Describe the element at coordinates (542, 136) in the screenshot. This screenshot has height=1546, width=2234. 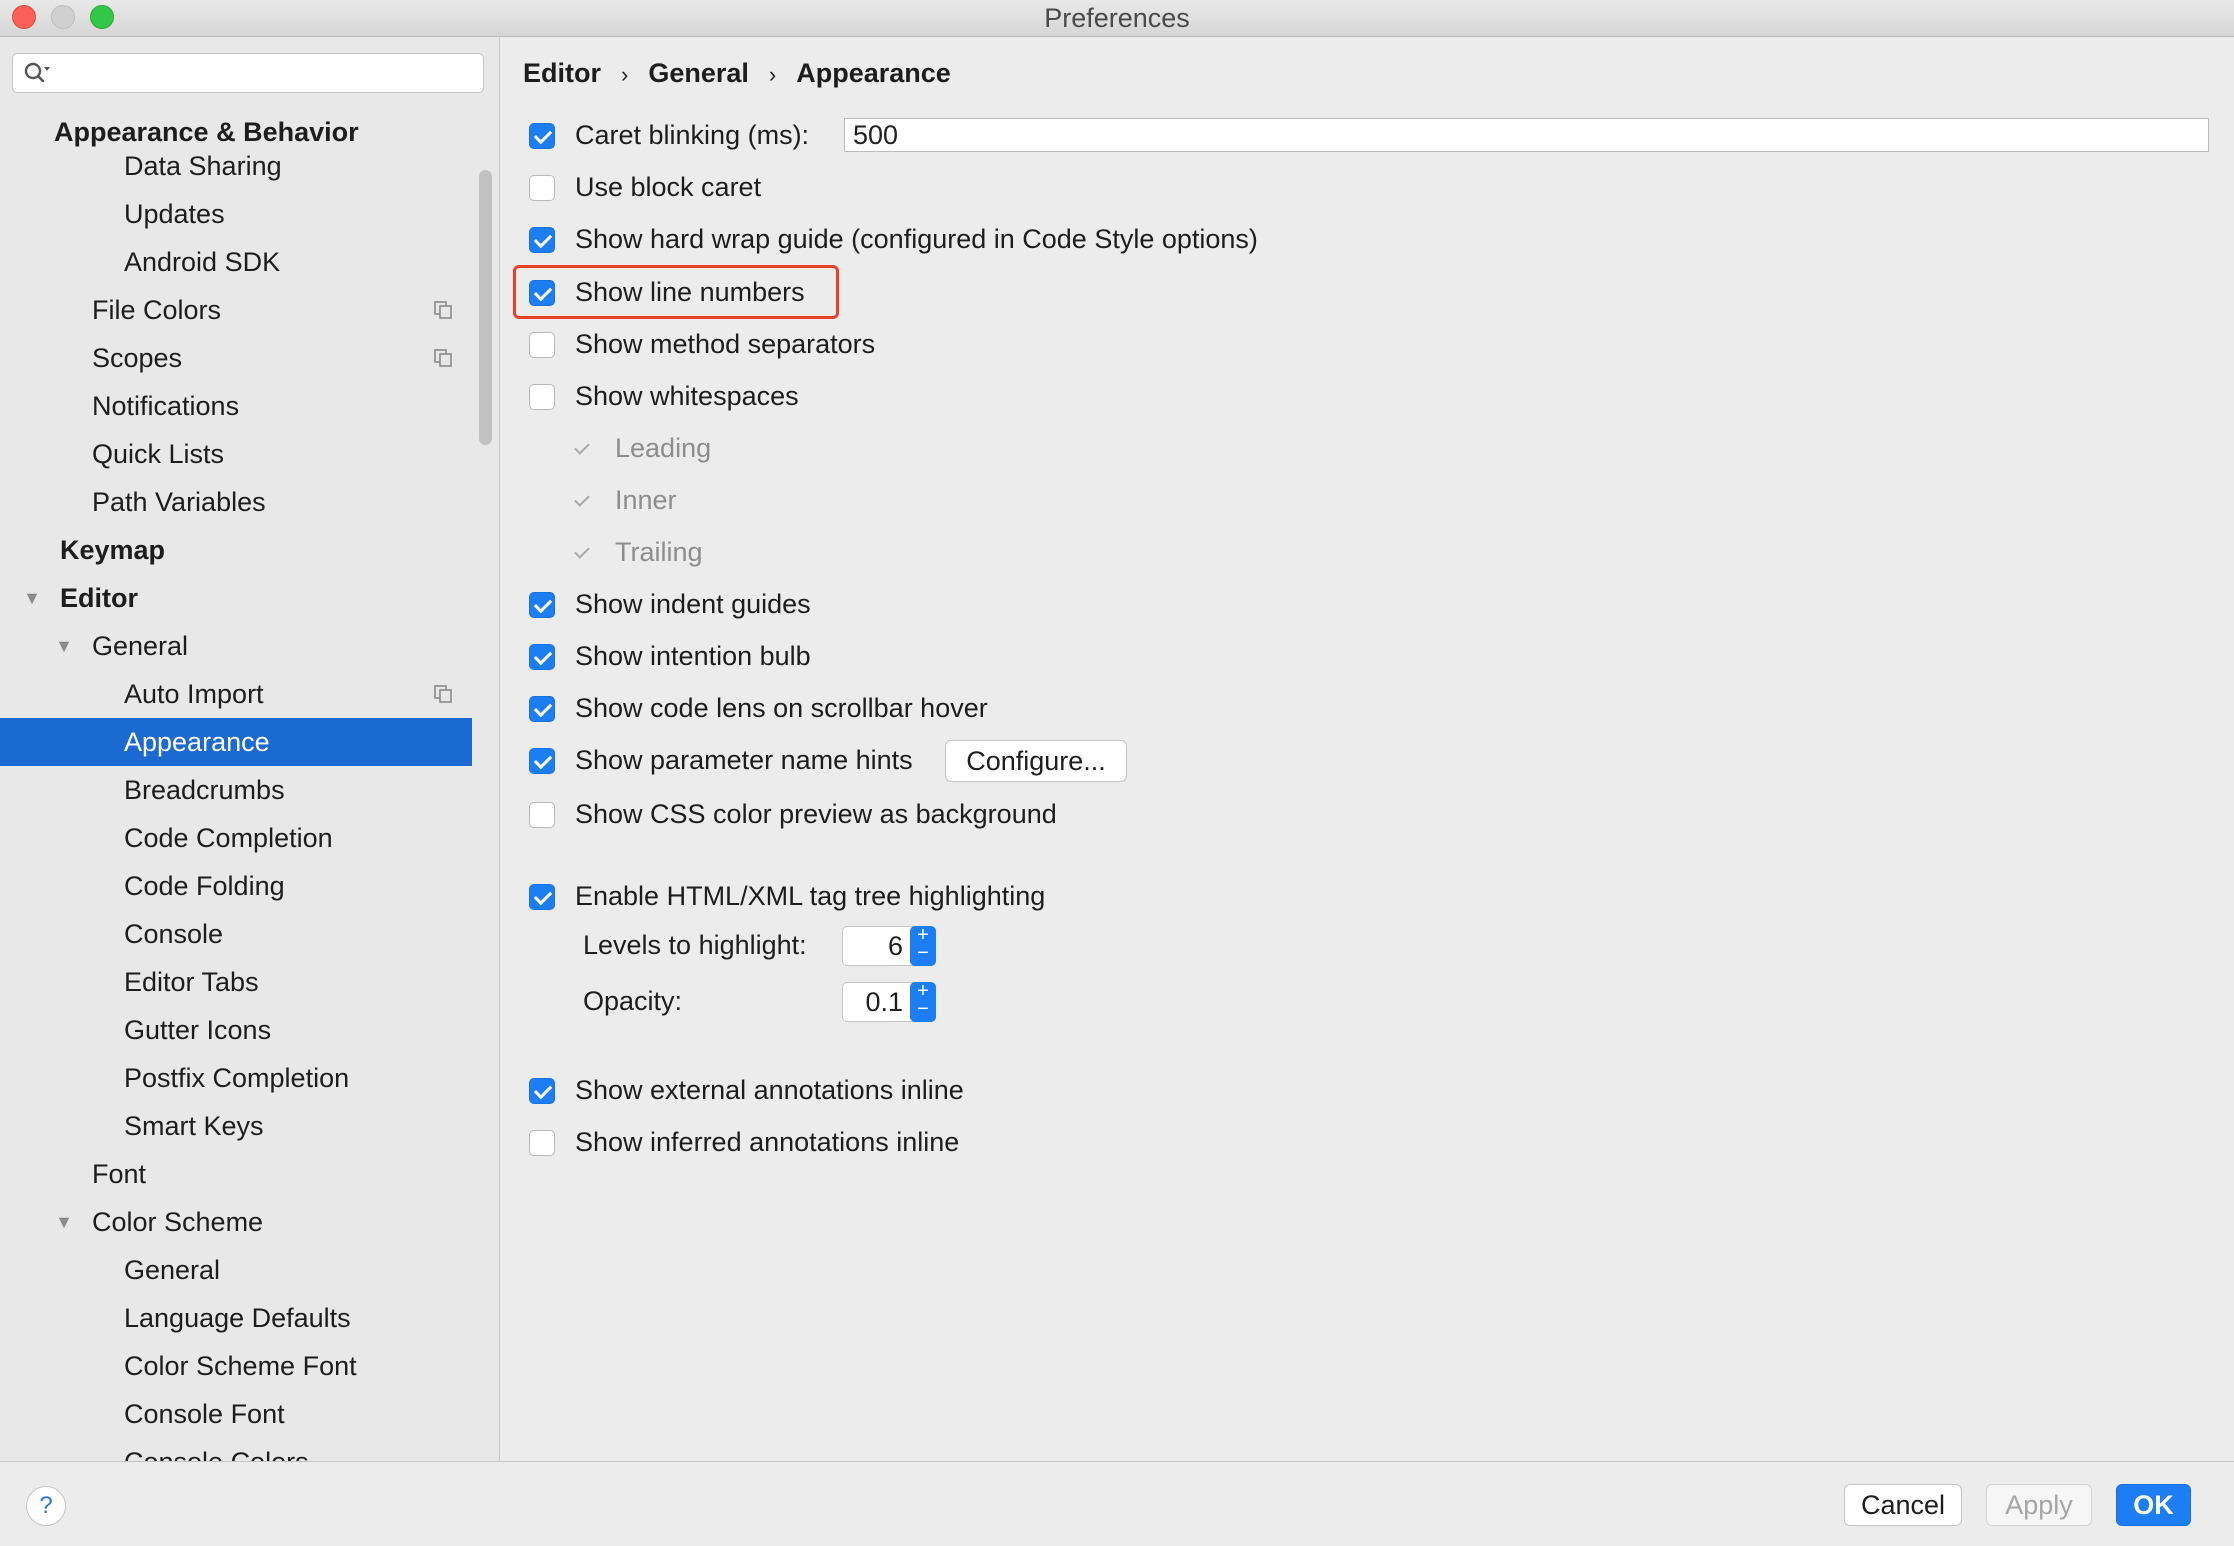
I see `caret-blinking-checkbox` at that location.